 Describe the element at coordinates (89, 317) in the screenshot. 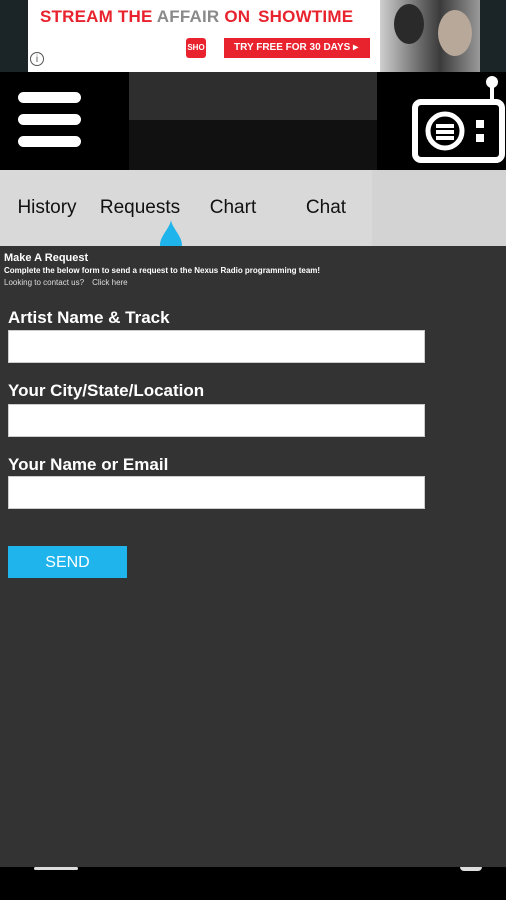

I see `artist-track-label: Artist Name & Track` at that location.